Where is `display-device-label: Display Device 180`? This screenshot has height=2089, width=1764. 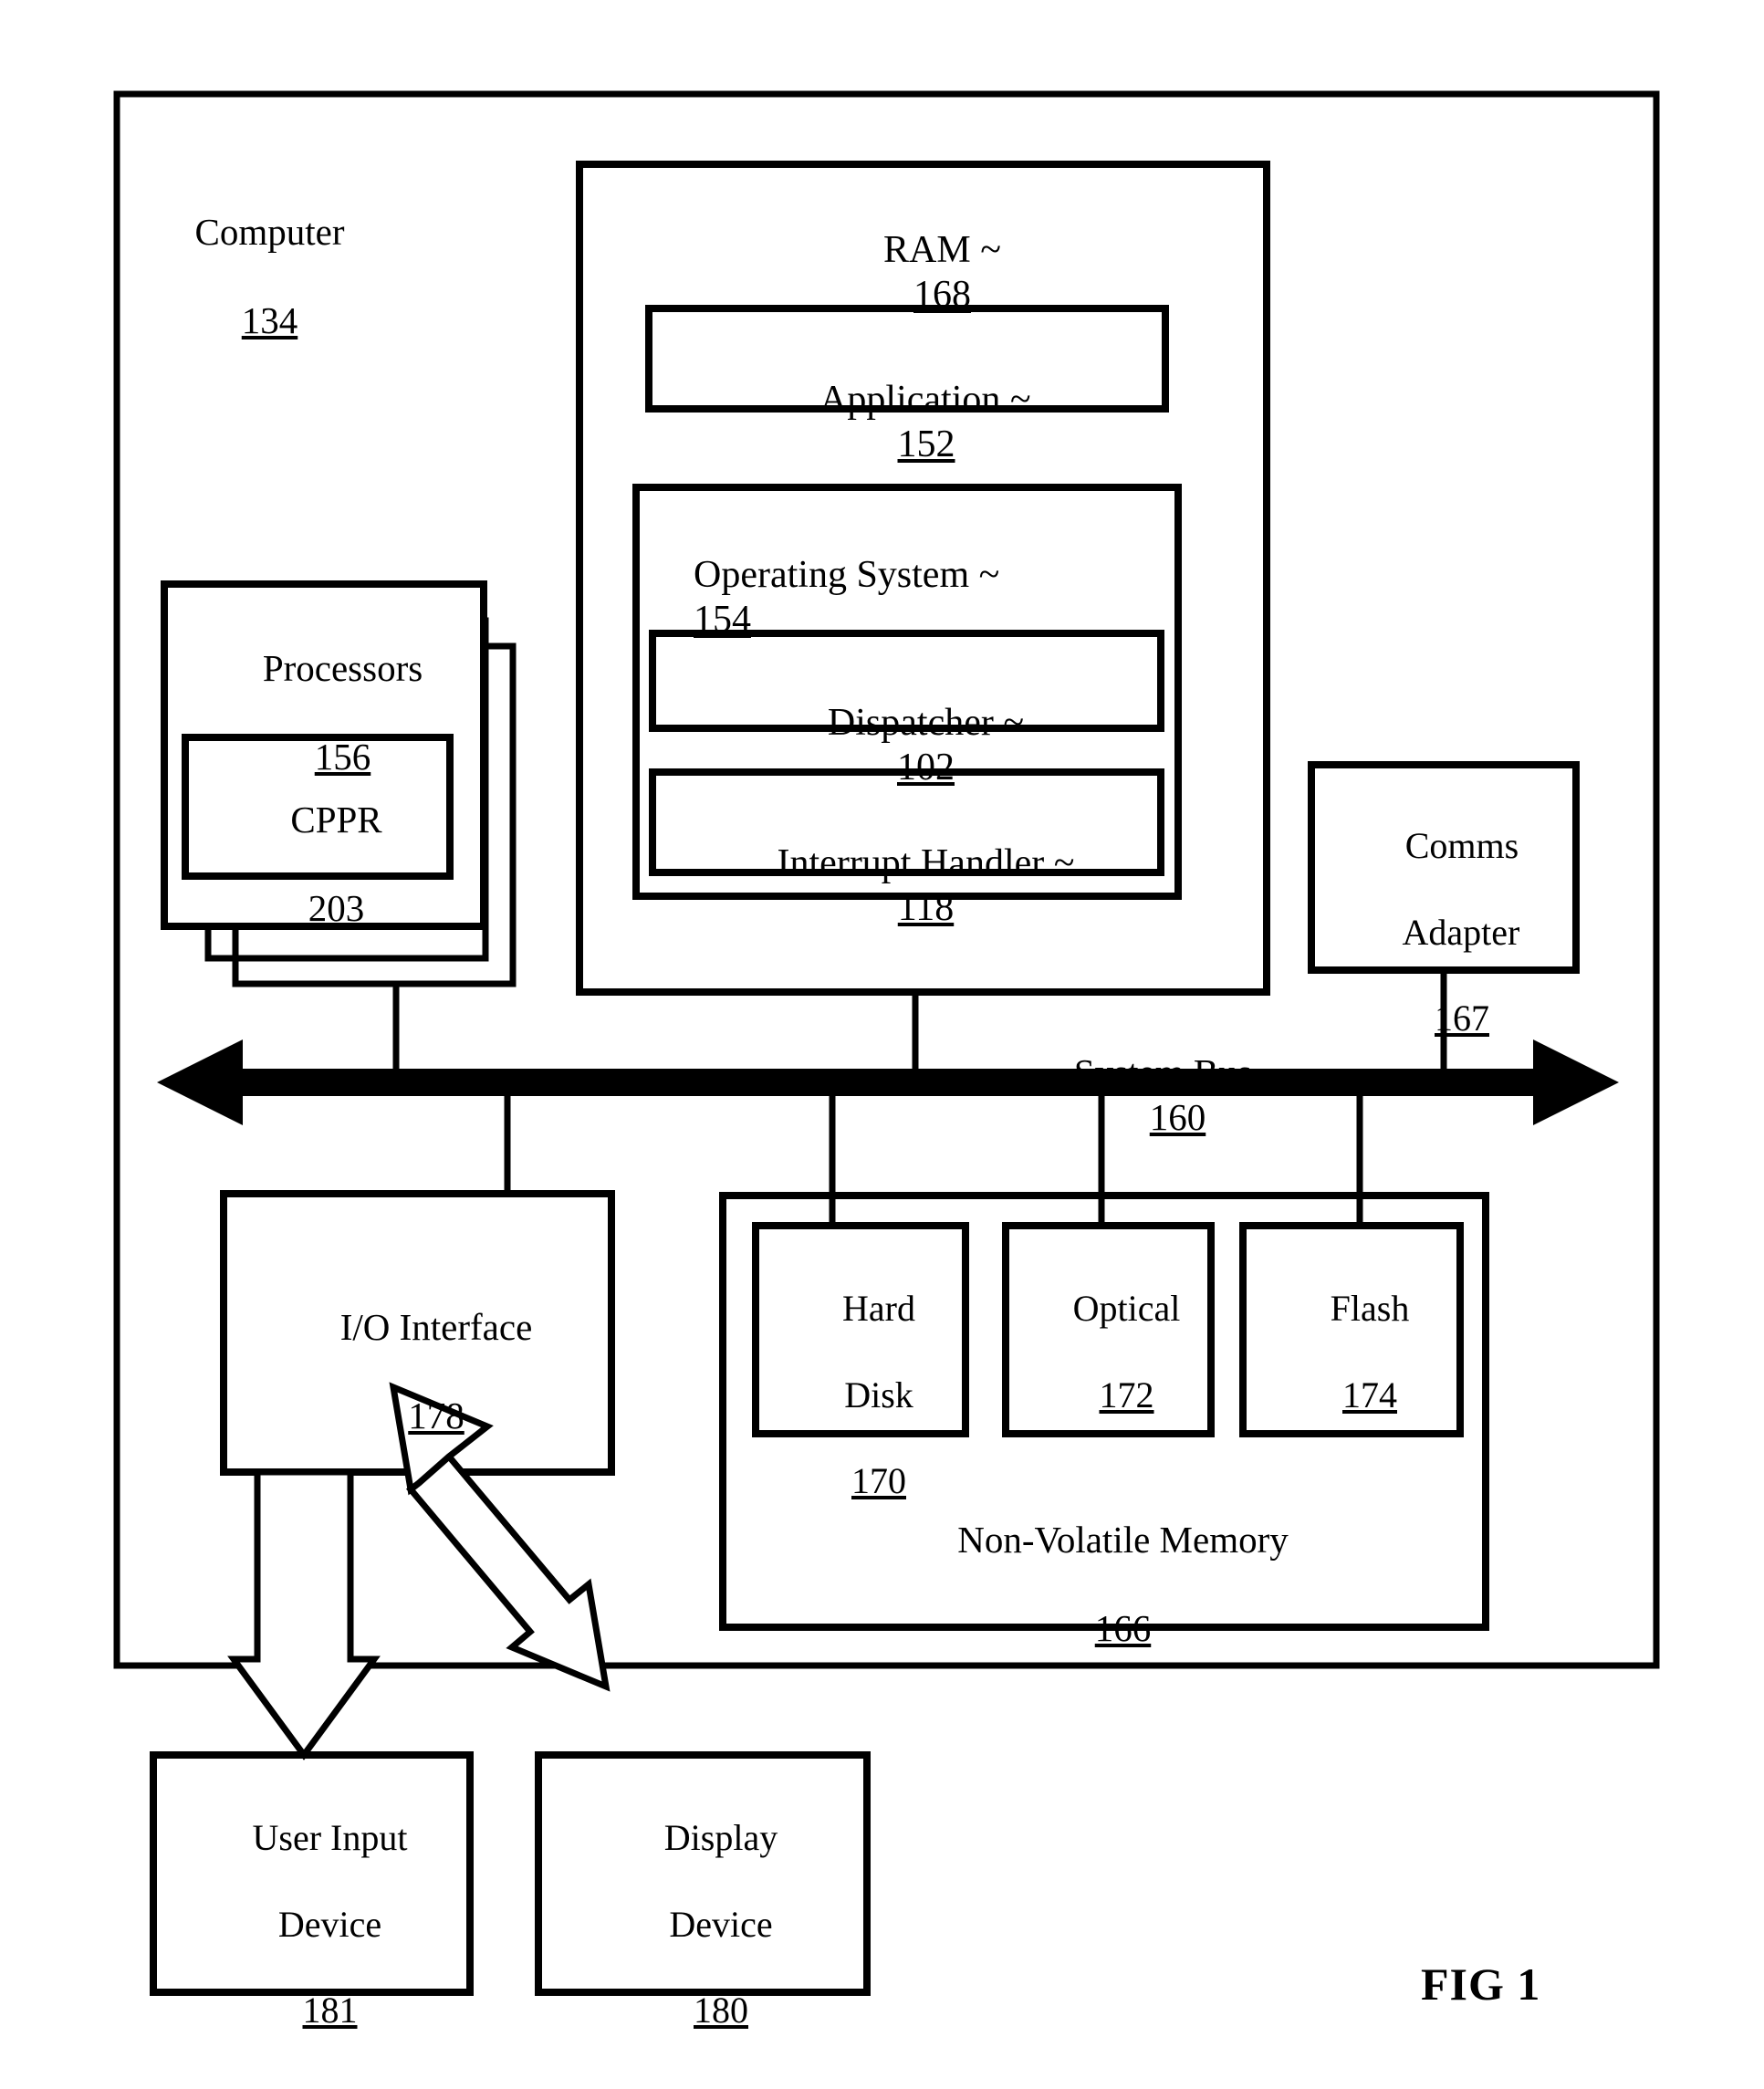 display-device-label: Display Device 180 is located at coordinates (702, 1923).